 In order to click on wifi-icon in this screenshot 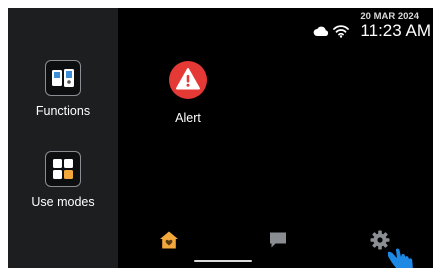, I will do `click(341, 31)`.